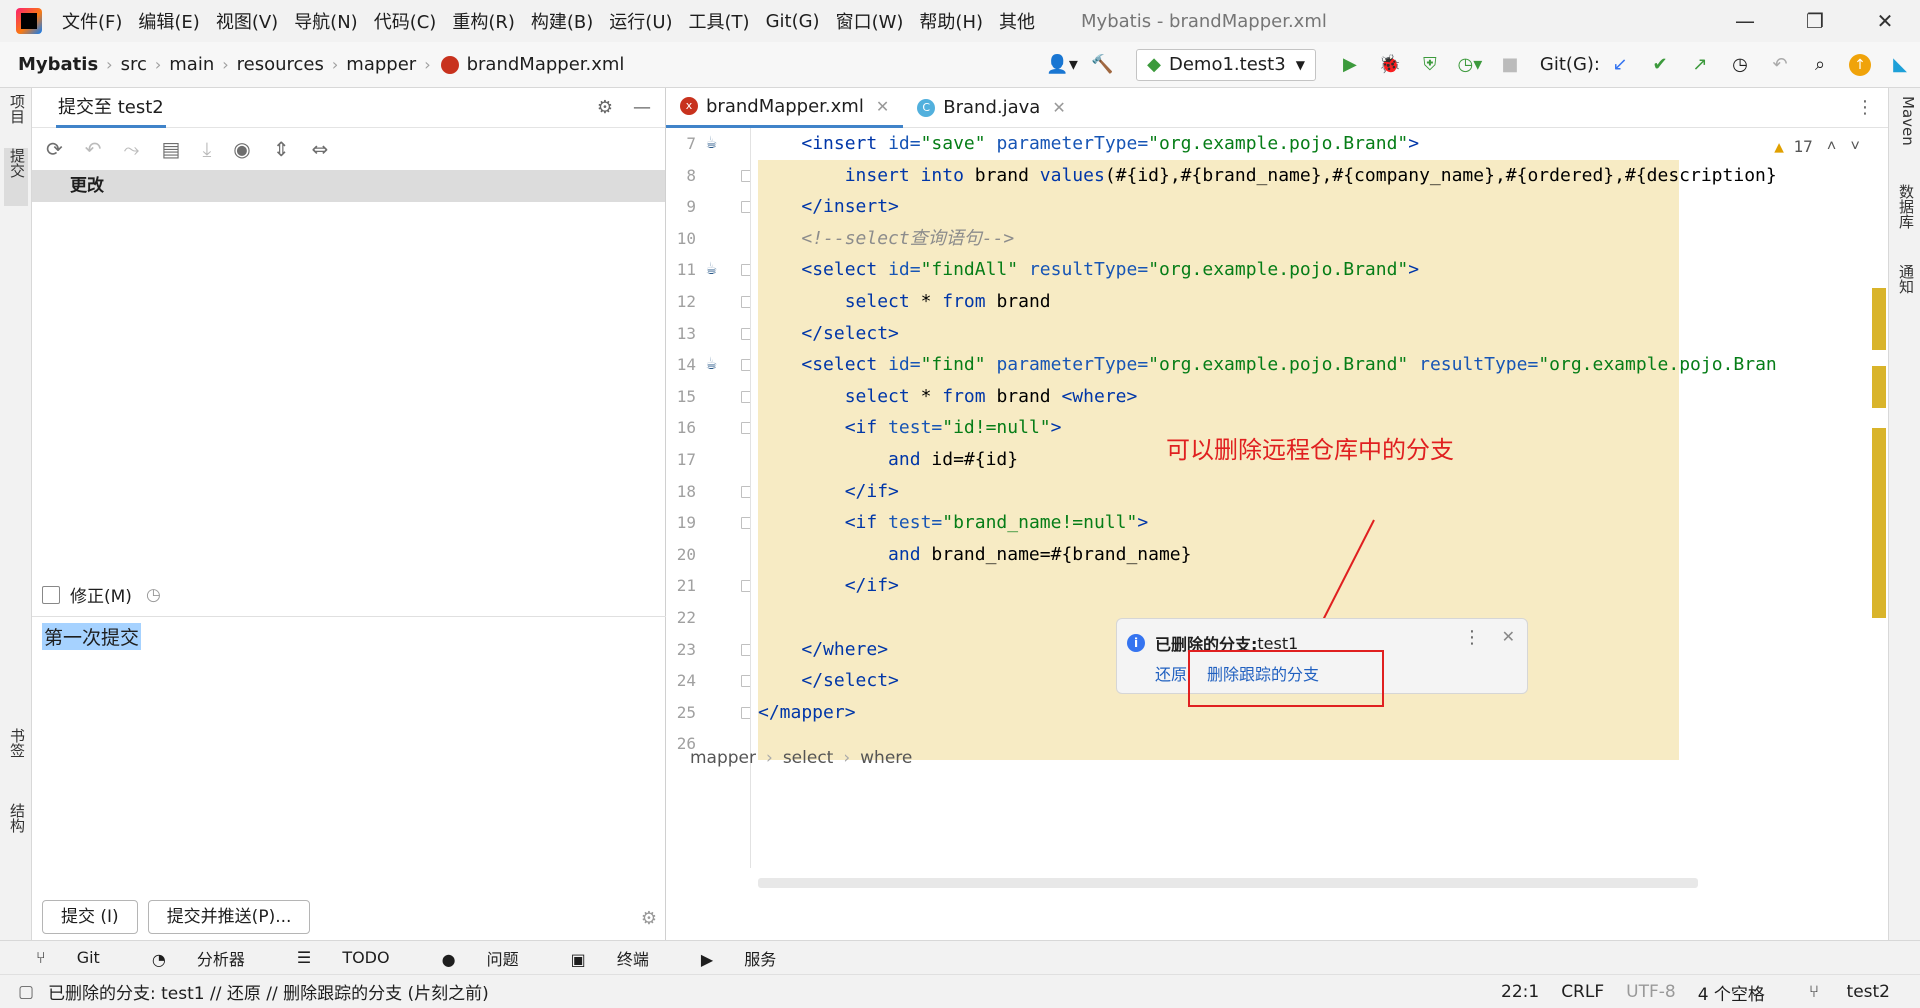 This screenshot has width=1920, height=1008. Describe the element at coordinates (101, 594) in the screenshot. I see `amend-label: 修正(M)` at that location.